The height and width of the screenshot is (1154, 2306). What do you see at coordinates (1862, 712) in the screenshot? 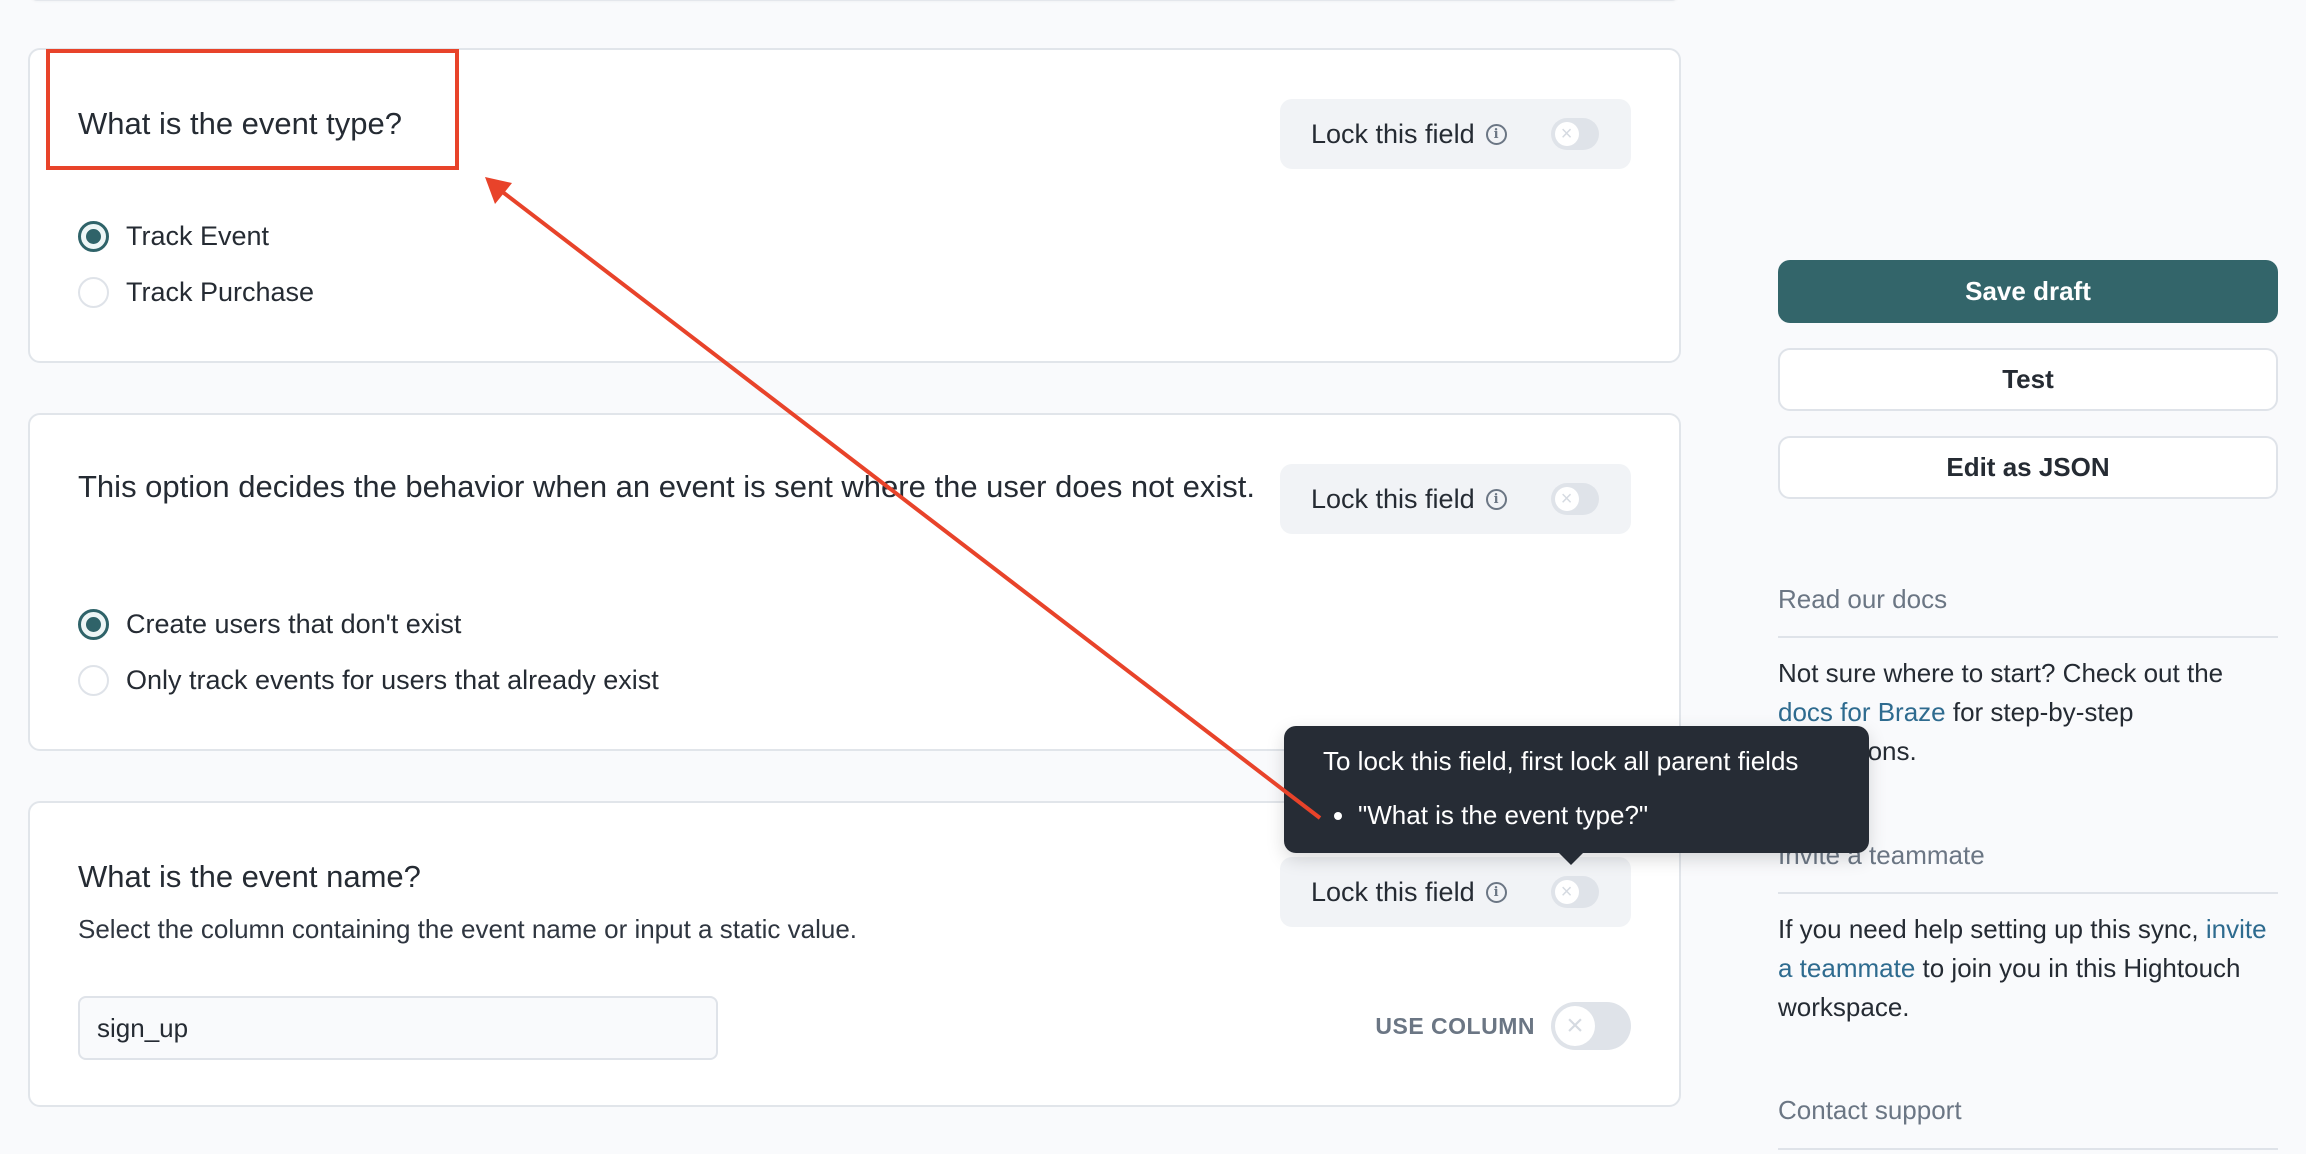
I see `docs-link: docs for Braze` at bounding box center [1862, 712].